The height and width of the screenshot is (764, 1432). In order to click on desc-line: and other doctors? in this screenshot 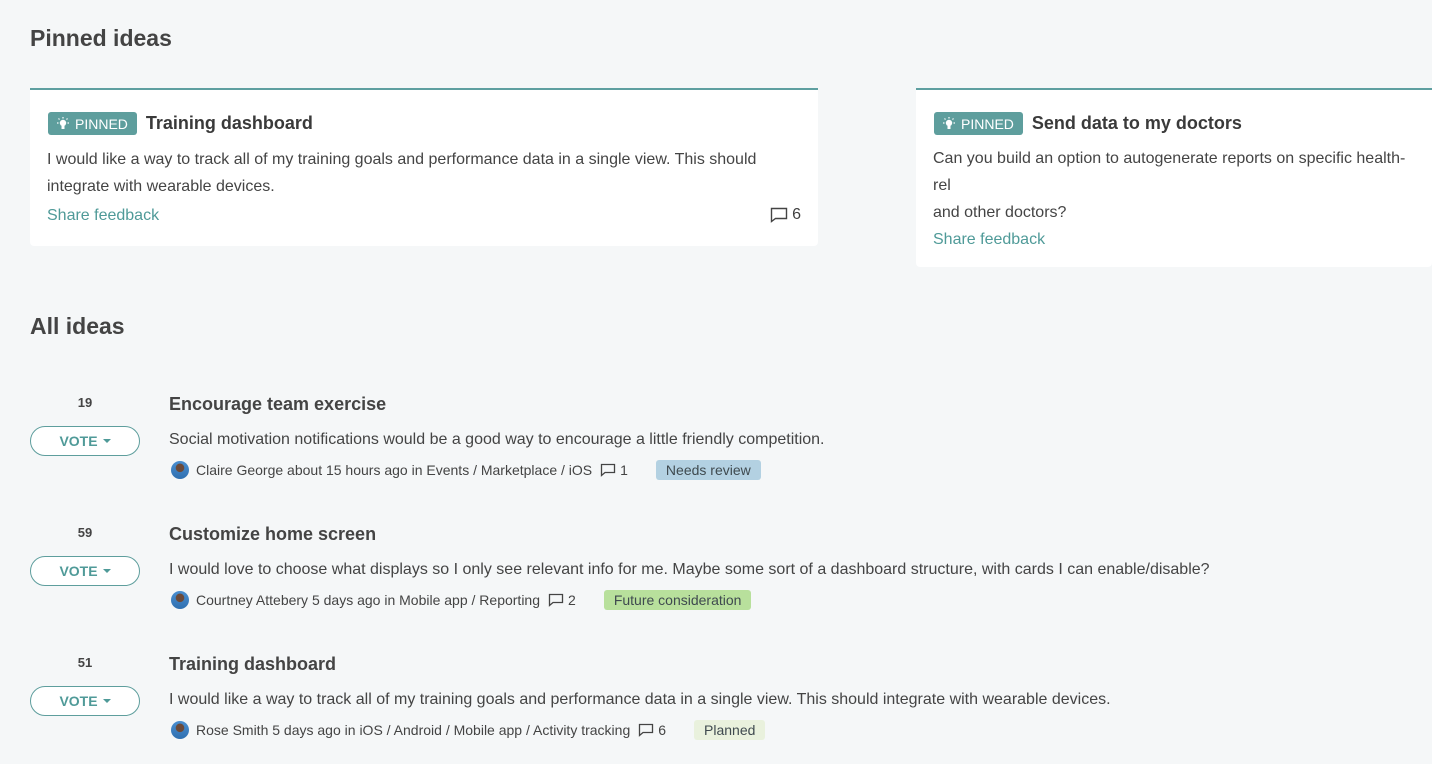, I will do `click(1000, 212)`.